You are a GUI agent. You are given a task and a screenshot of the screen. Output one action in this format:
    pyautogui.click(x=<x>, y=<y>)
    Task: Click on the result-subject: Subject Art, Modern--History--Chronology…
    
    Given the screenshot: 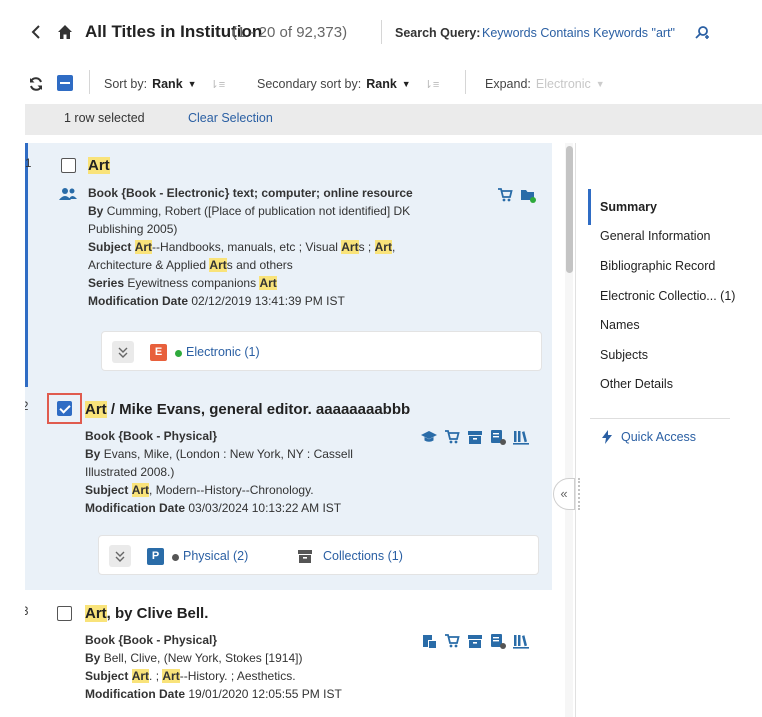 What is the action you would take?
    pyautogui.click(x=199, y=490)
    